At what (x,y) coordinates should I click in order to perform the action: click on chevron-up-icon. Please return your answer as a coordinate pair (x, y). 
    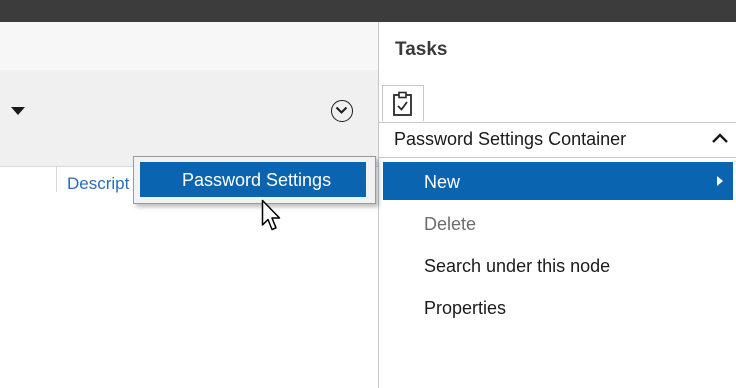
    Looking at the image, I should click on (720, 138).